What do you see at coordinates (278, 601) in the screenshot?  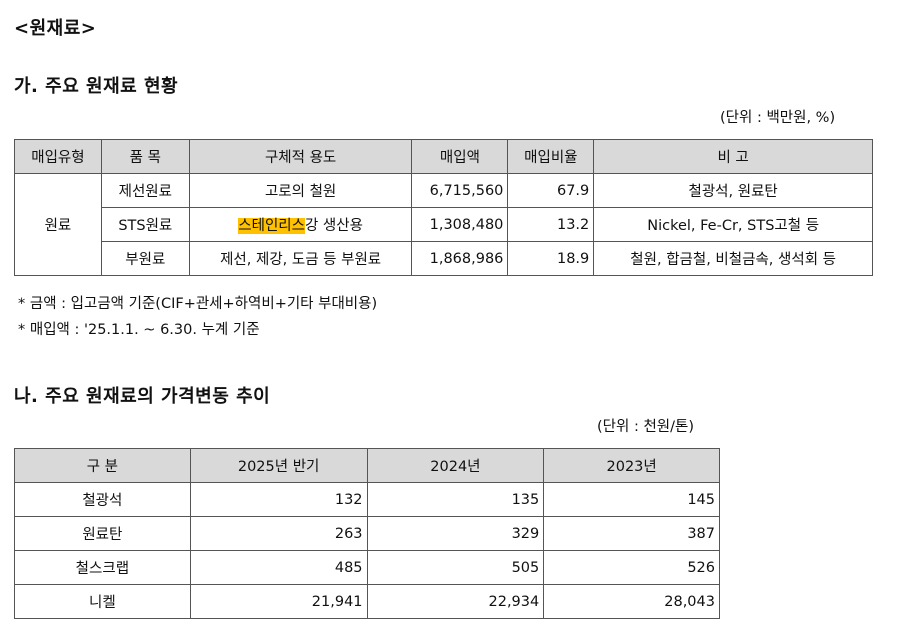 I see `price-cell: 21,941` at bounding box center [278, 601].